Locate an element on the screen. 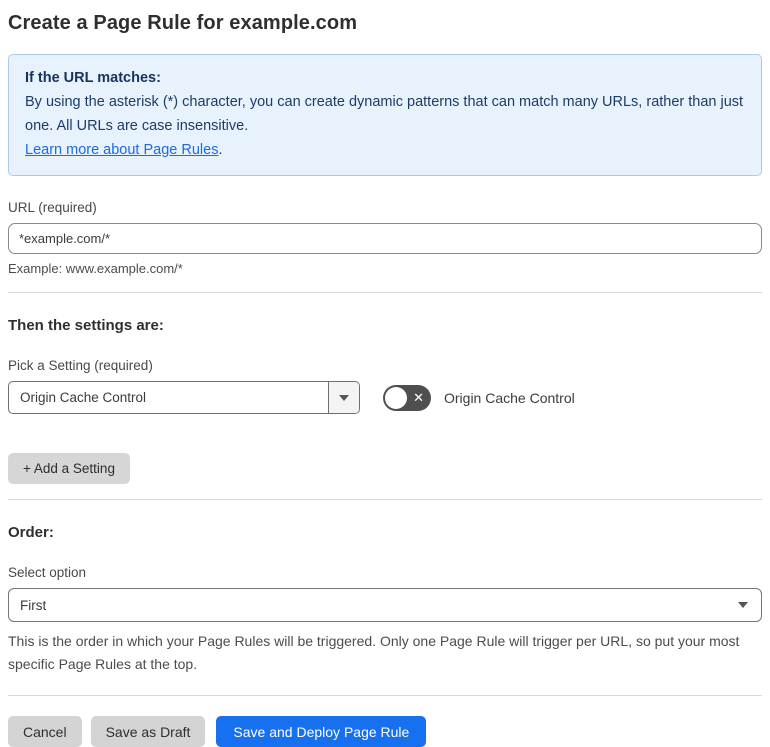 The height and width of the screenshot is (747, 770). pick-setting-label: Pick a Setting (required) is located at coordinates (80, 365).